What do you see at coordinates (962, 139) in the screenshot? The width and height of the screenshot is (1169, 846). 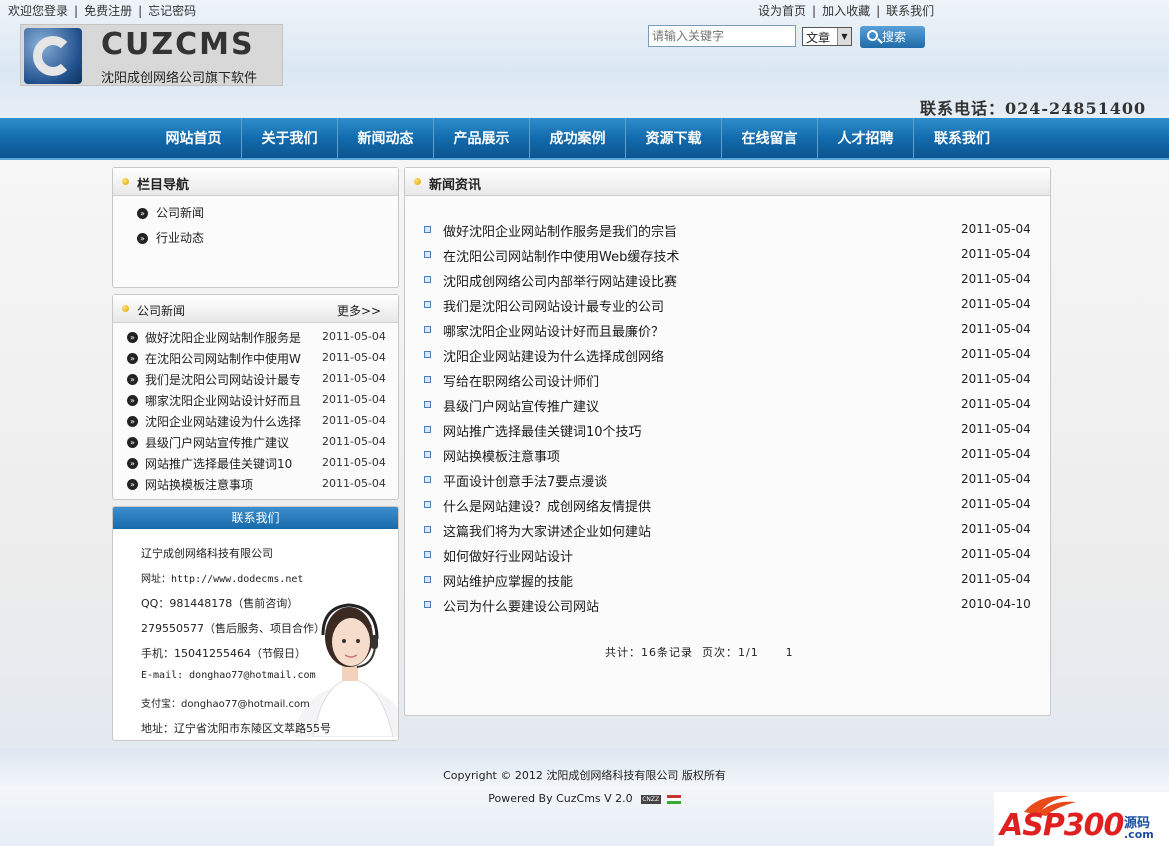 I see `nav-item-contact: 联系我们` at bounding box center [962, 139].